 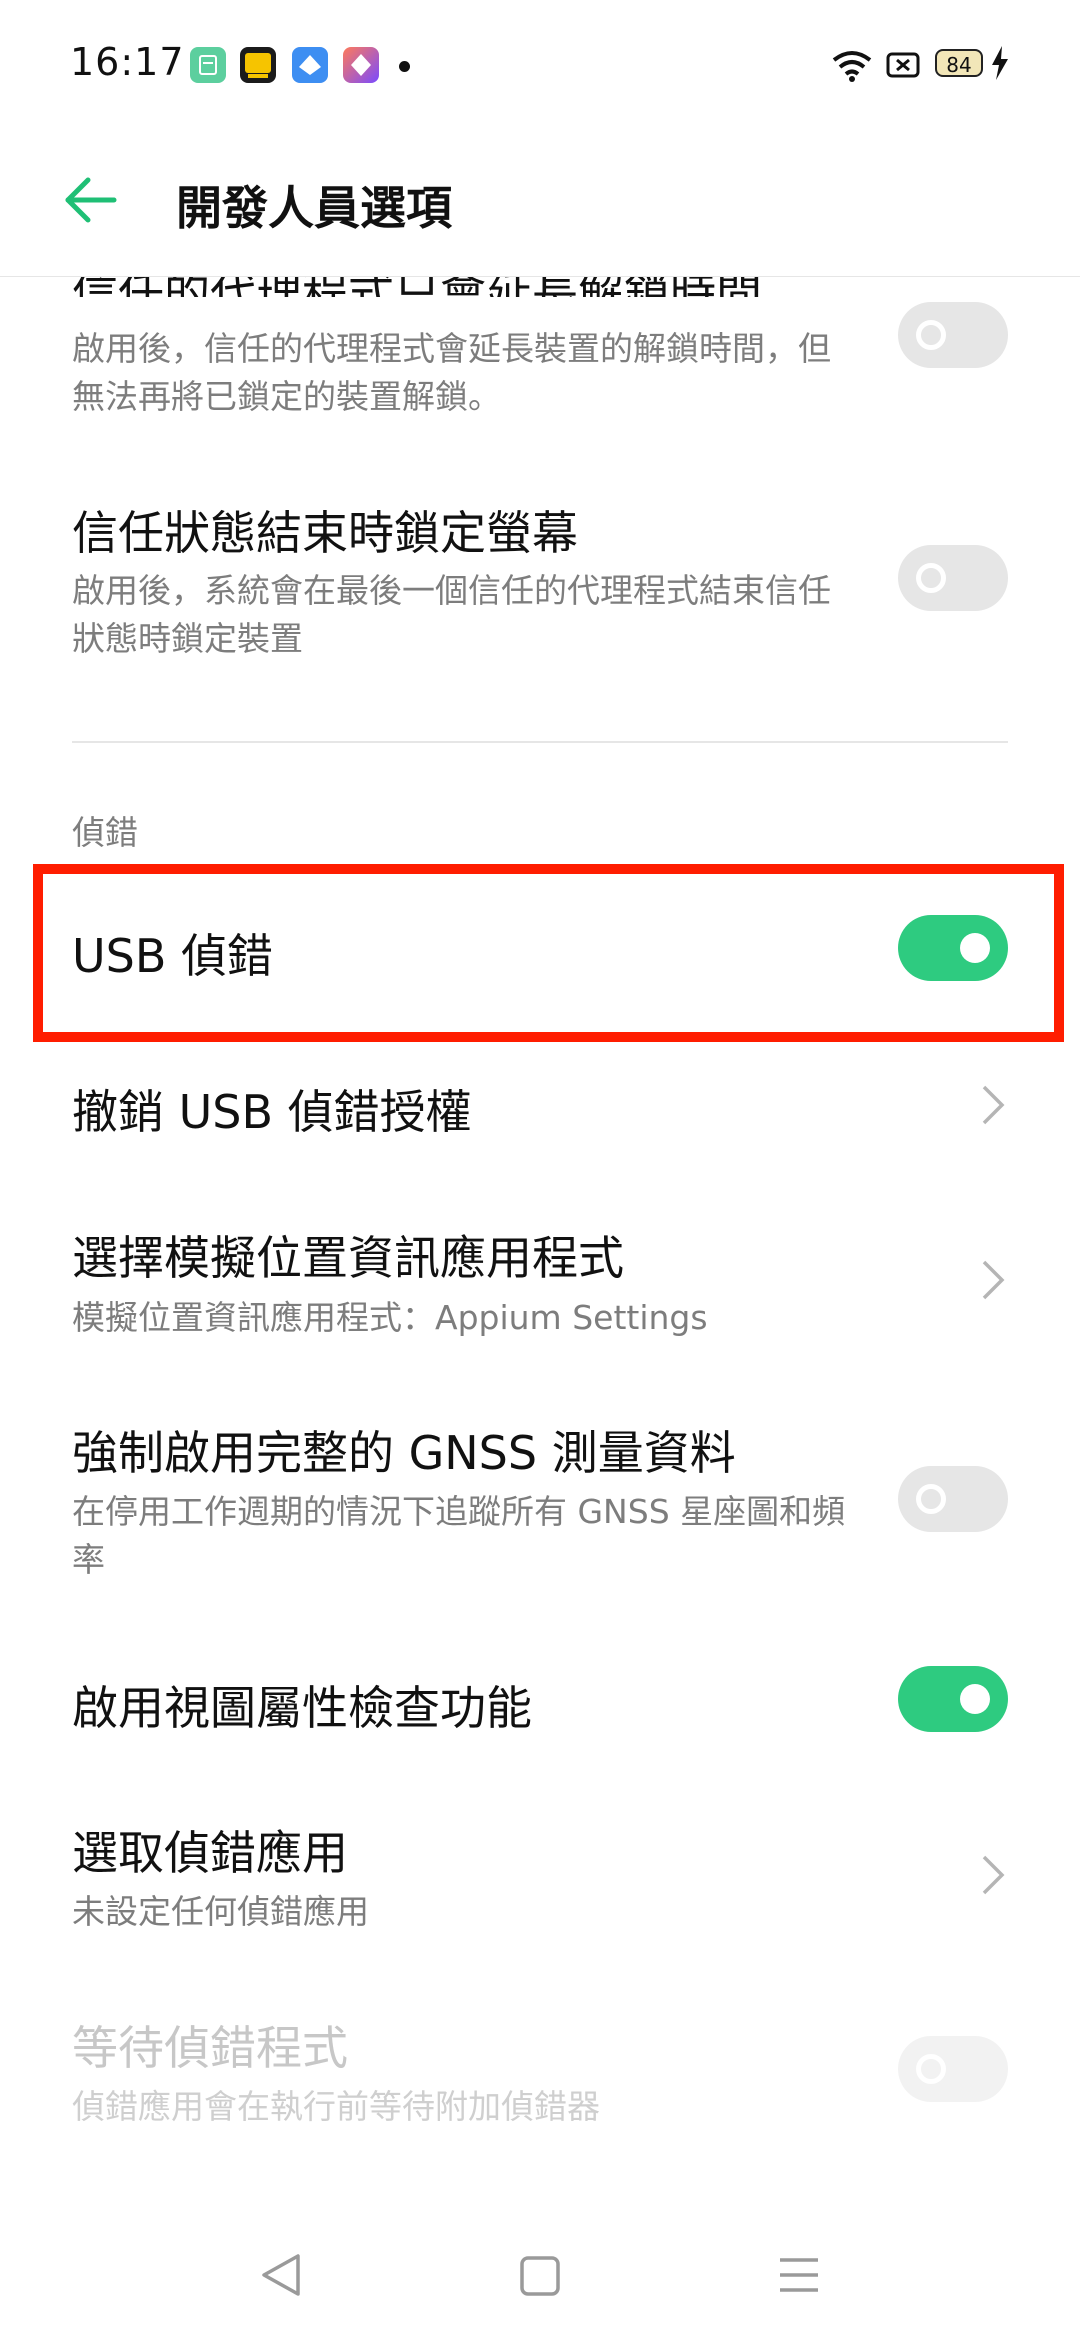 What do you see at coordinates (258, 65) in the screenshot?
I see `soup-app-icon` at bounding box center [258, 65].